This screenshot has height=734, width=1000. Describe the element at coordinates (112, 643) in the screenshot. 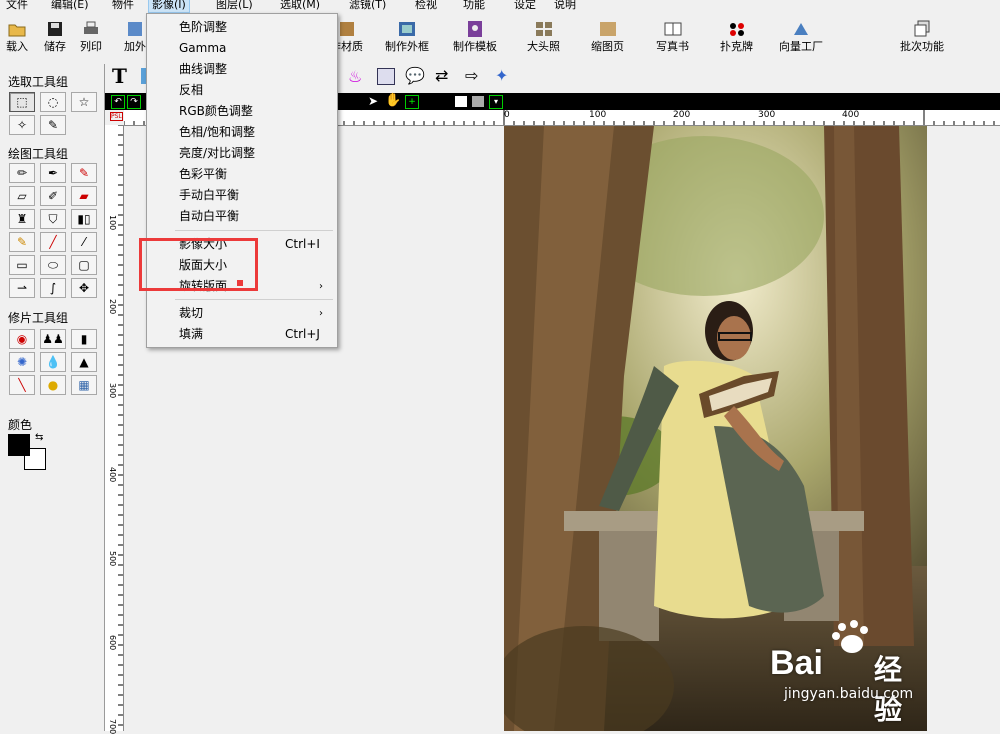

I see `v-ruler-label: 600` at that location.